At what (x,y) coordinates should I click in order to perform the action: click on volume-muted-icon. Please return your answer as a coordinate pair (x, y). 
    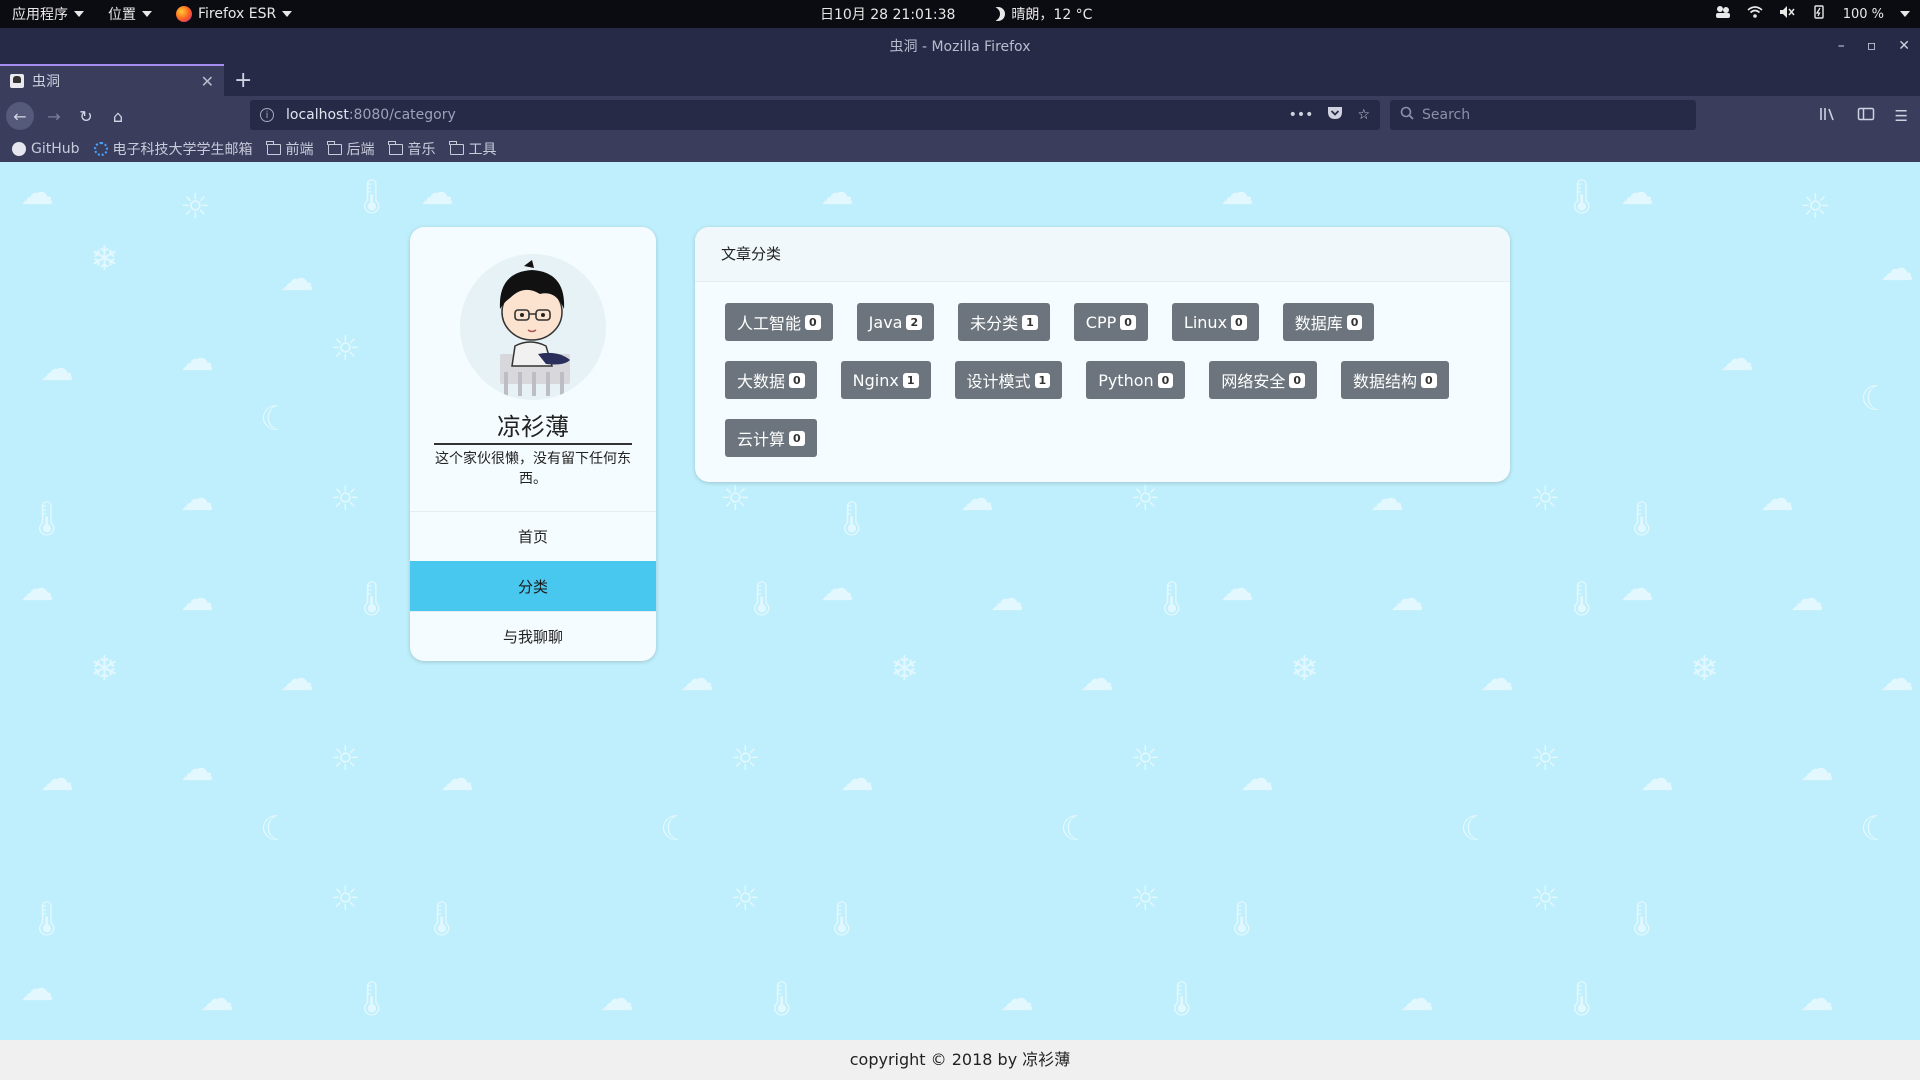
    Looking at the image, I should click on (1787, 14).